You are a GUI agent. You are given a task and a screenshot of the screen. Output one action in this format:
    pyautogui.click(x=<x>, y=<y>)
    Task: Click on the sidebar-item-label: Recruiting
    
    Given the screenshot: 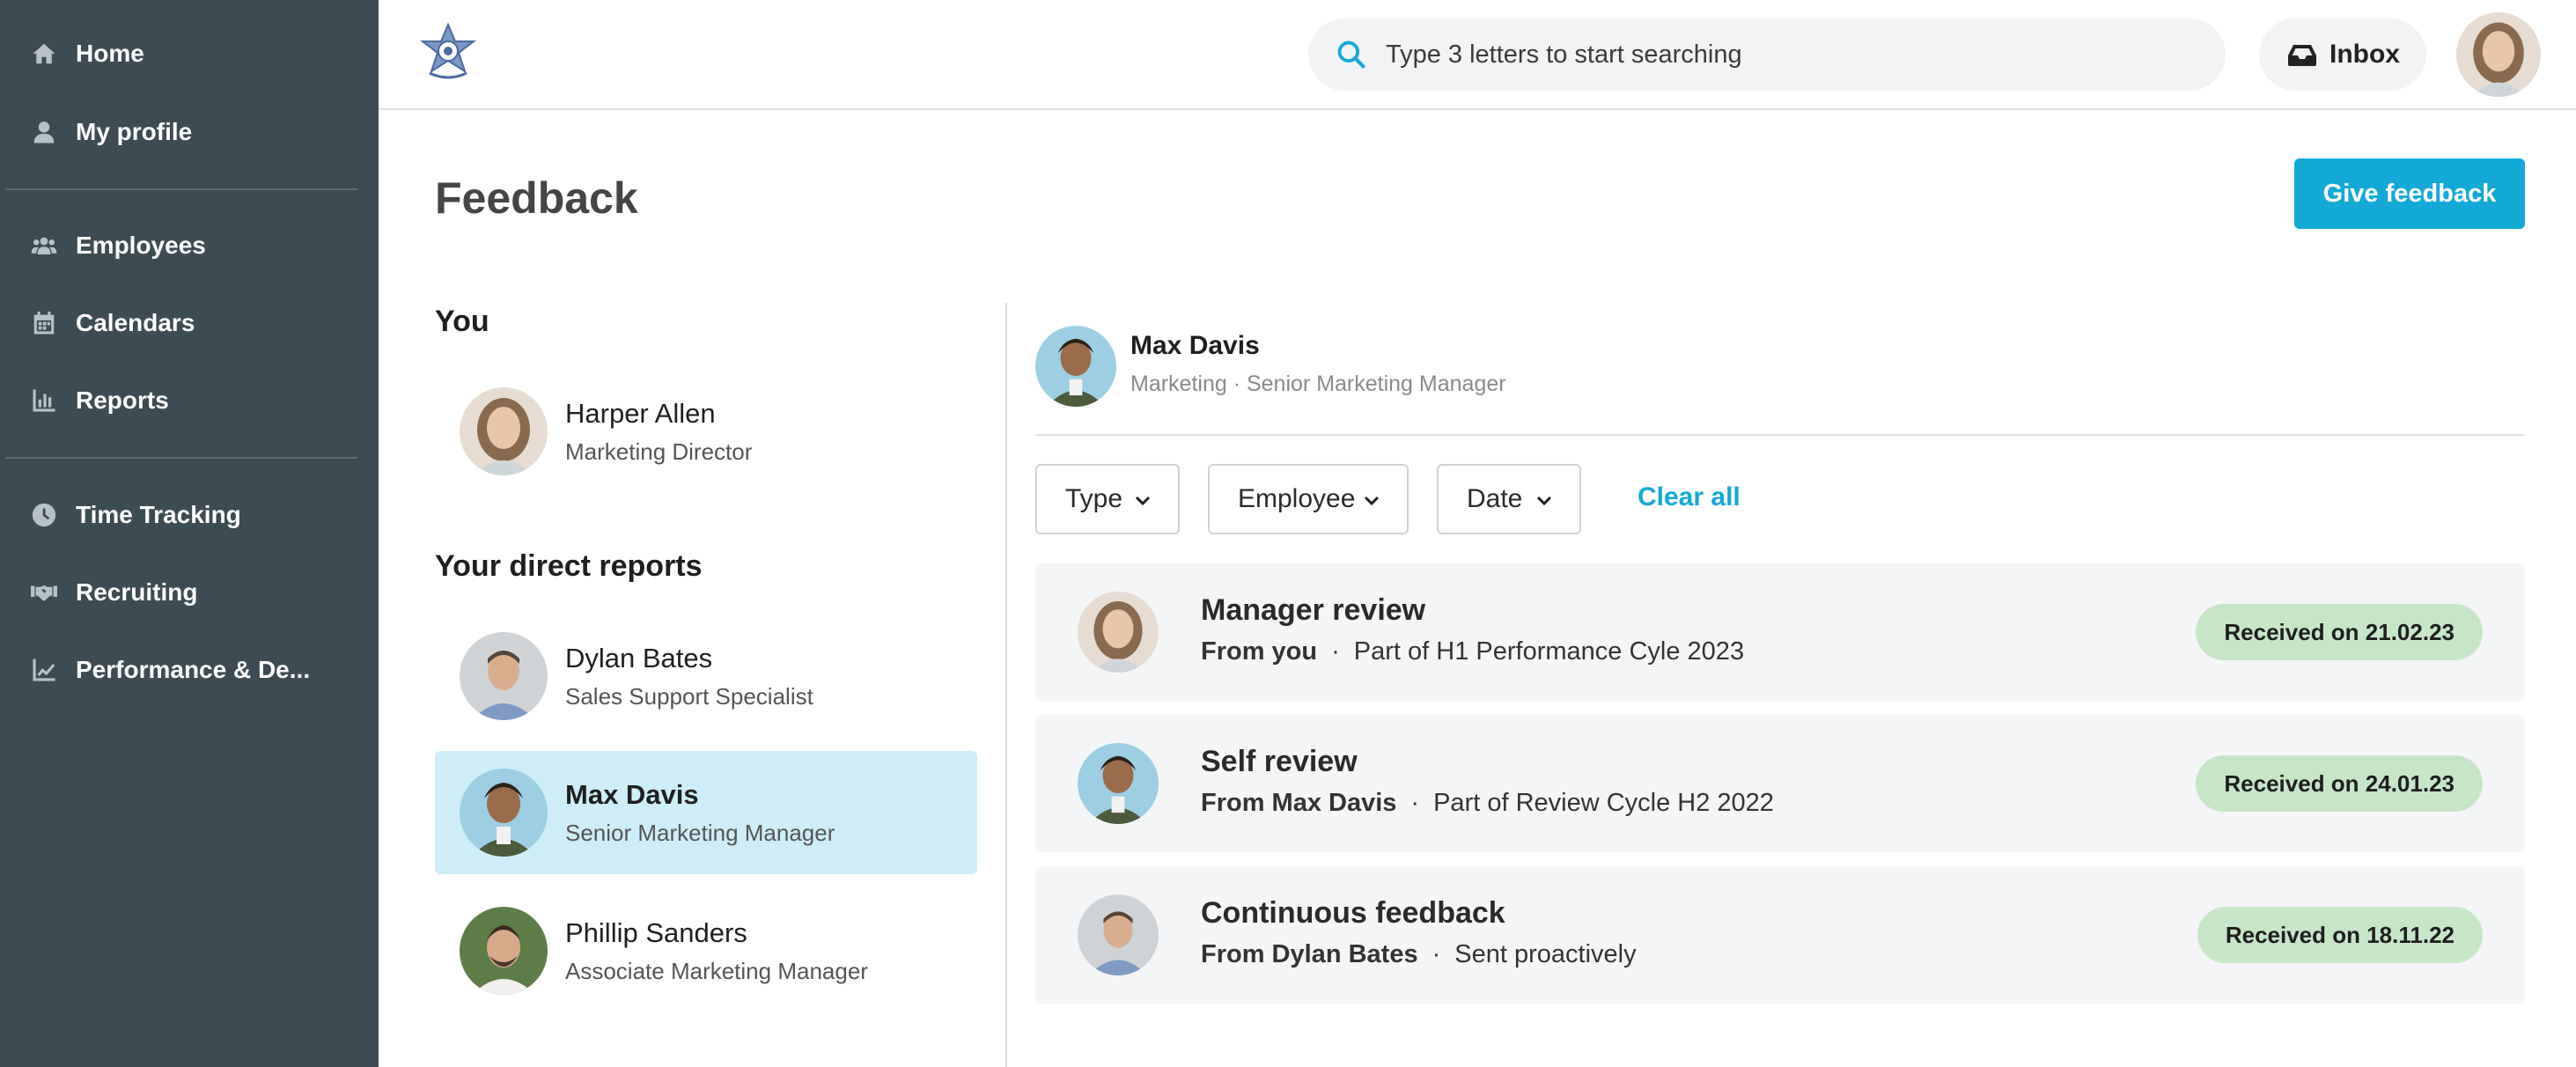 What is the action you would take?
    pyautogui.click(x=137, y=592)
    